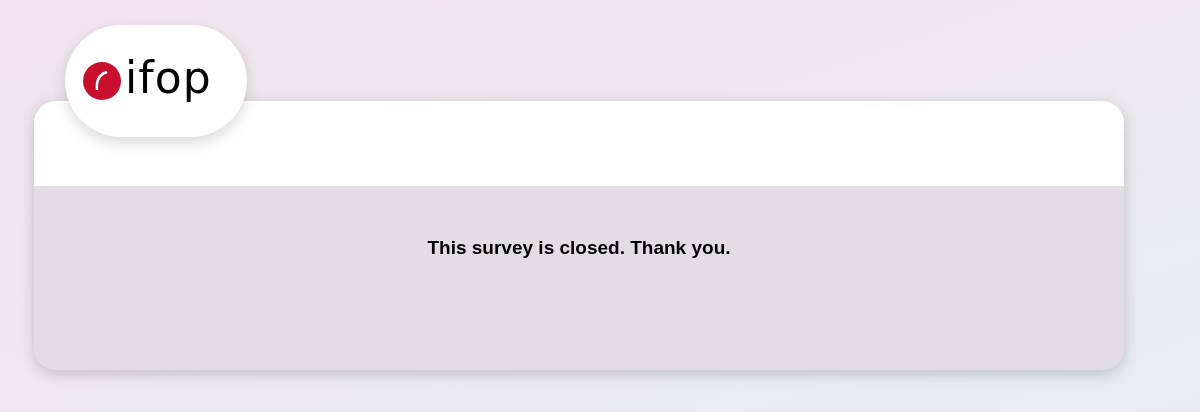 This screenshot has width=1200, height=412. What do you see at coordinates (168, 78) in the screenshot?
I see `logo-text: ifop` at bounding box center [168, 78].